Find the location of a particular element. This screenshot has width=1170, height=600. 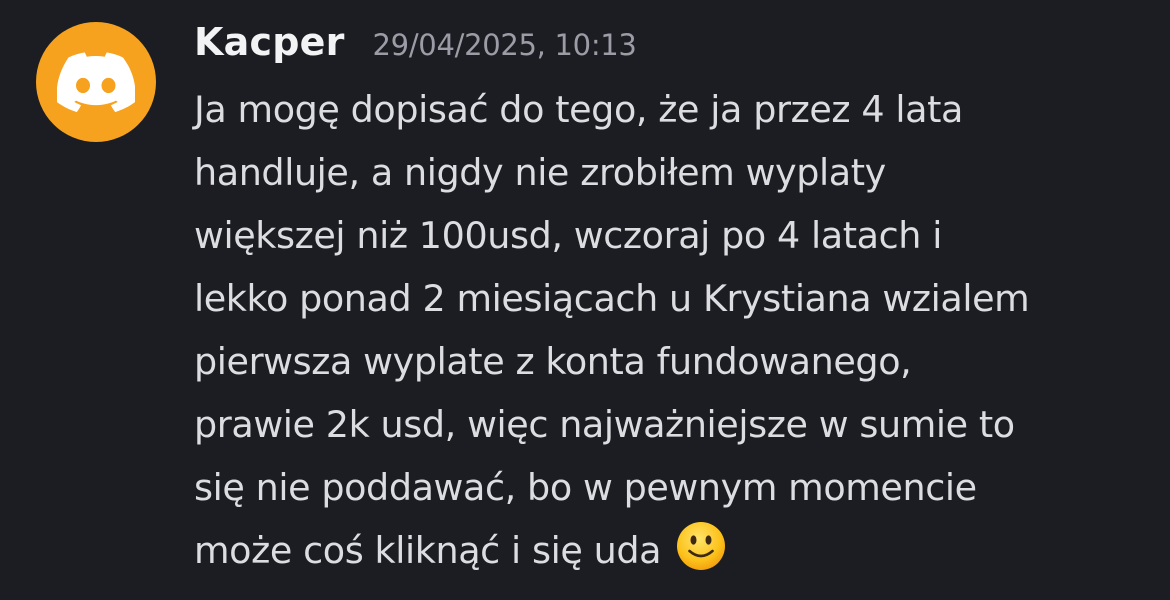

slightly-smiling-face-icon is located at coordinates (701, 555).